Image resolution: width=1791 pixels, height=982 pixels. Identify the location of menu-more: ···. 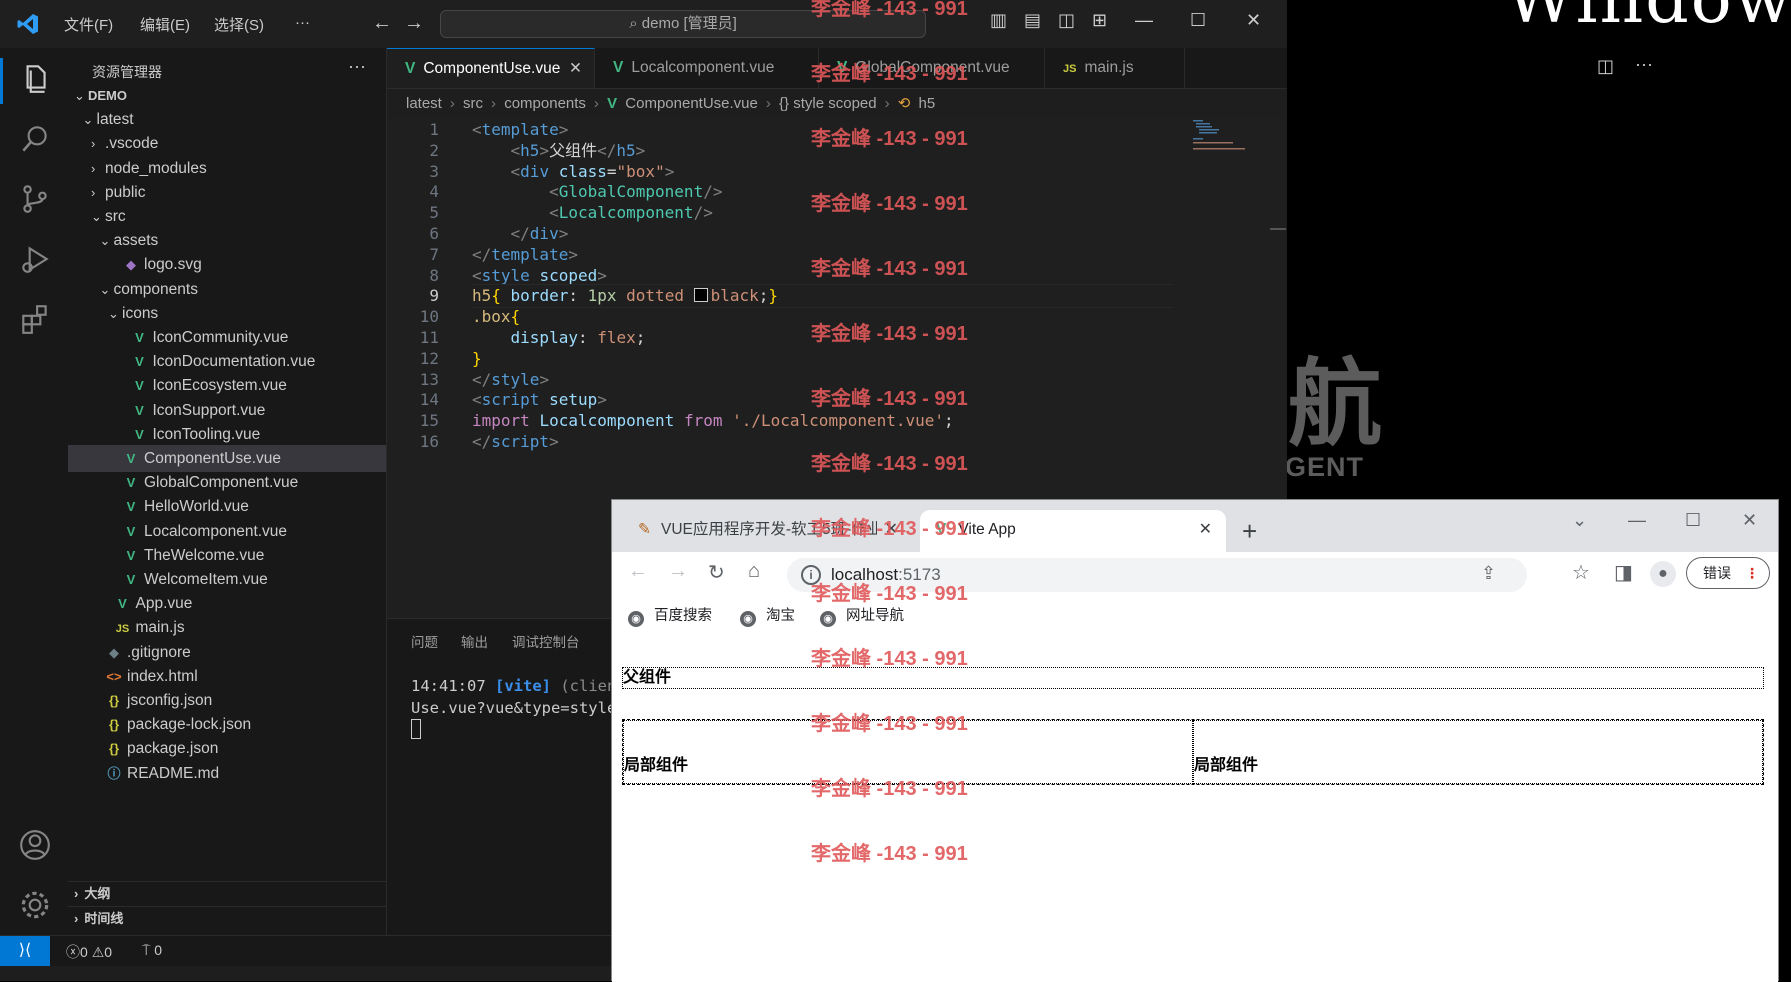
(302, 22).